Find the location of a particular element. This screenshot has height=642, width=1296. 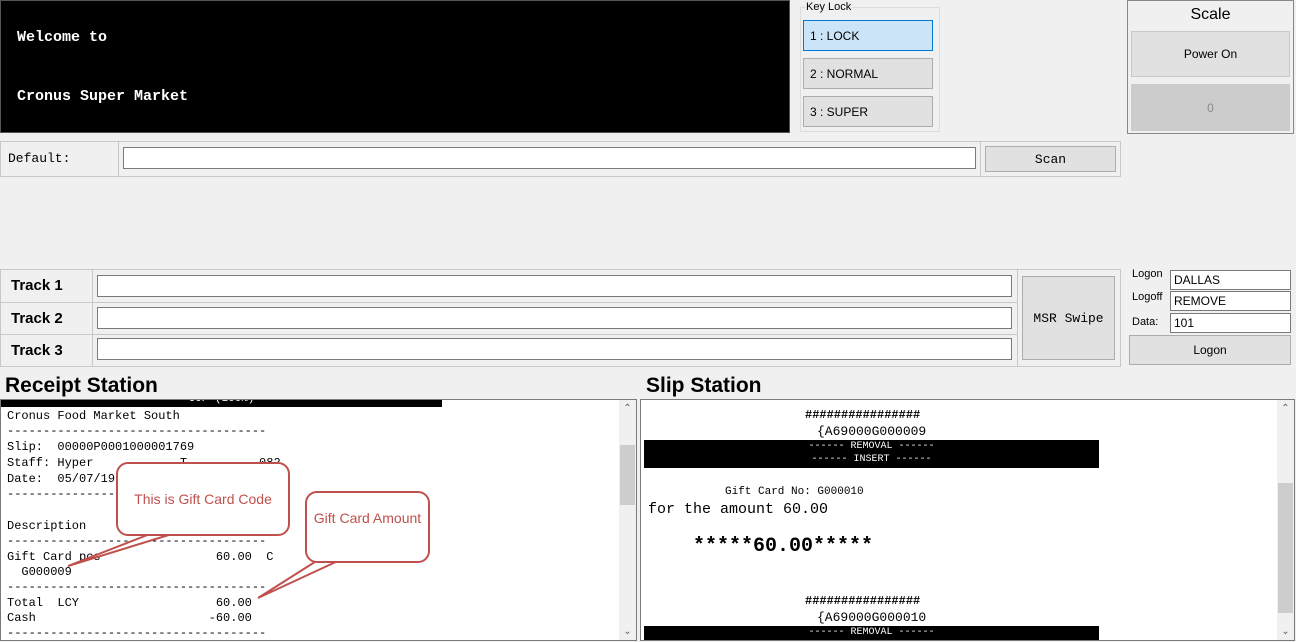

scale-panel: Scale Power On 0 is located at coordinates (1210, 67).